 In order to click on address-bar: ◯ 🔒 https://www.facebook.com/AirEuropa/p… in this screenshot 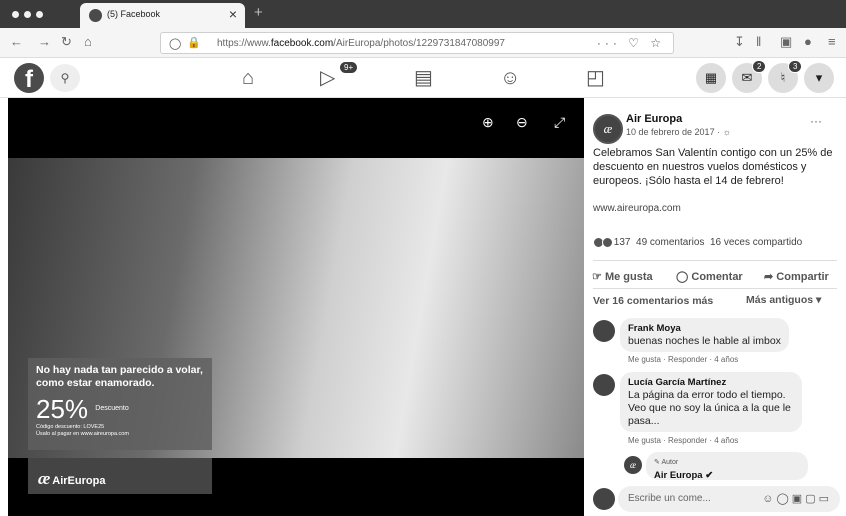, I will do `click(417, 43)`.